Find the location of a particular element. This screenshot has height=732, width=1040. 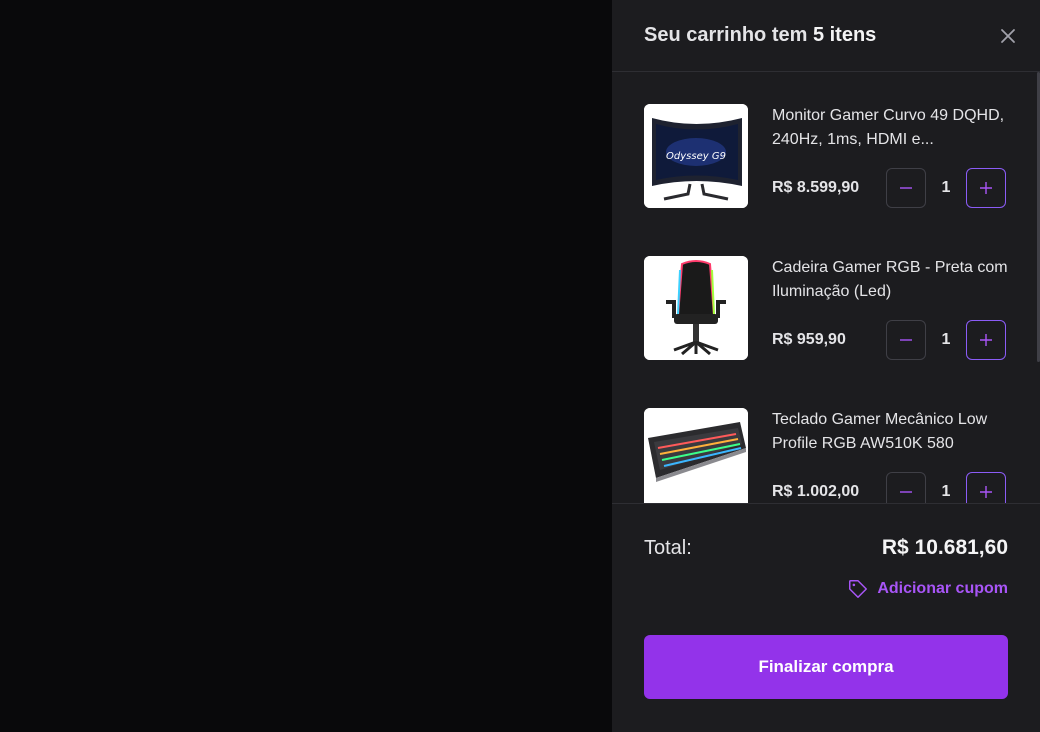

product-image-monitor: Odyssey G9 is located at coordinates (696, 156).